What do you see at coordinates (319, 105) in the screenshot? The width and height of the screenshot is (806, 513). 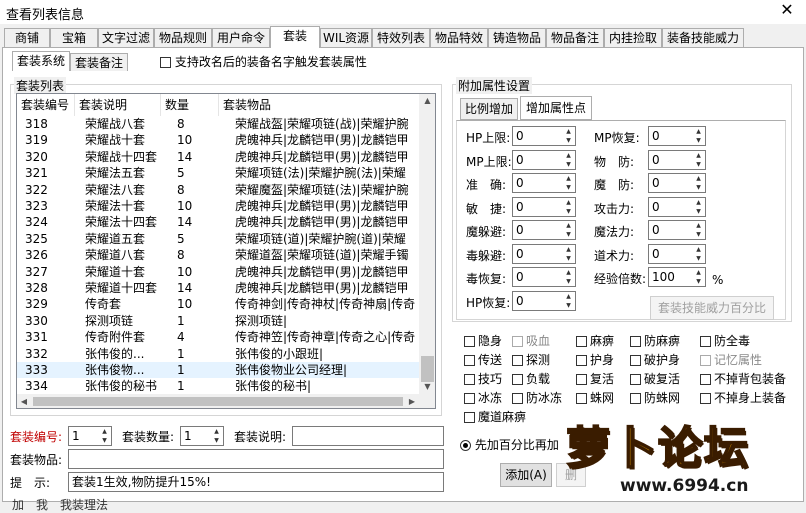 I see `column-header-suit-items: 套装物品` at bounding box center [319, 105].